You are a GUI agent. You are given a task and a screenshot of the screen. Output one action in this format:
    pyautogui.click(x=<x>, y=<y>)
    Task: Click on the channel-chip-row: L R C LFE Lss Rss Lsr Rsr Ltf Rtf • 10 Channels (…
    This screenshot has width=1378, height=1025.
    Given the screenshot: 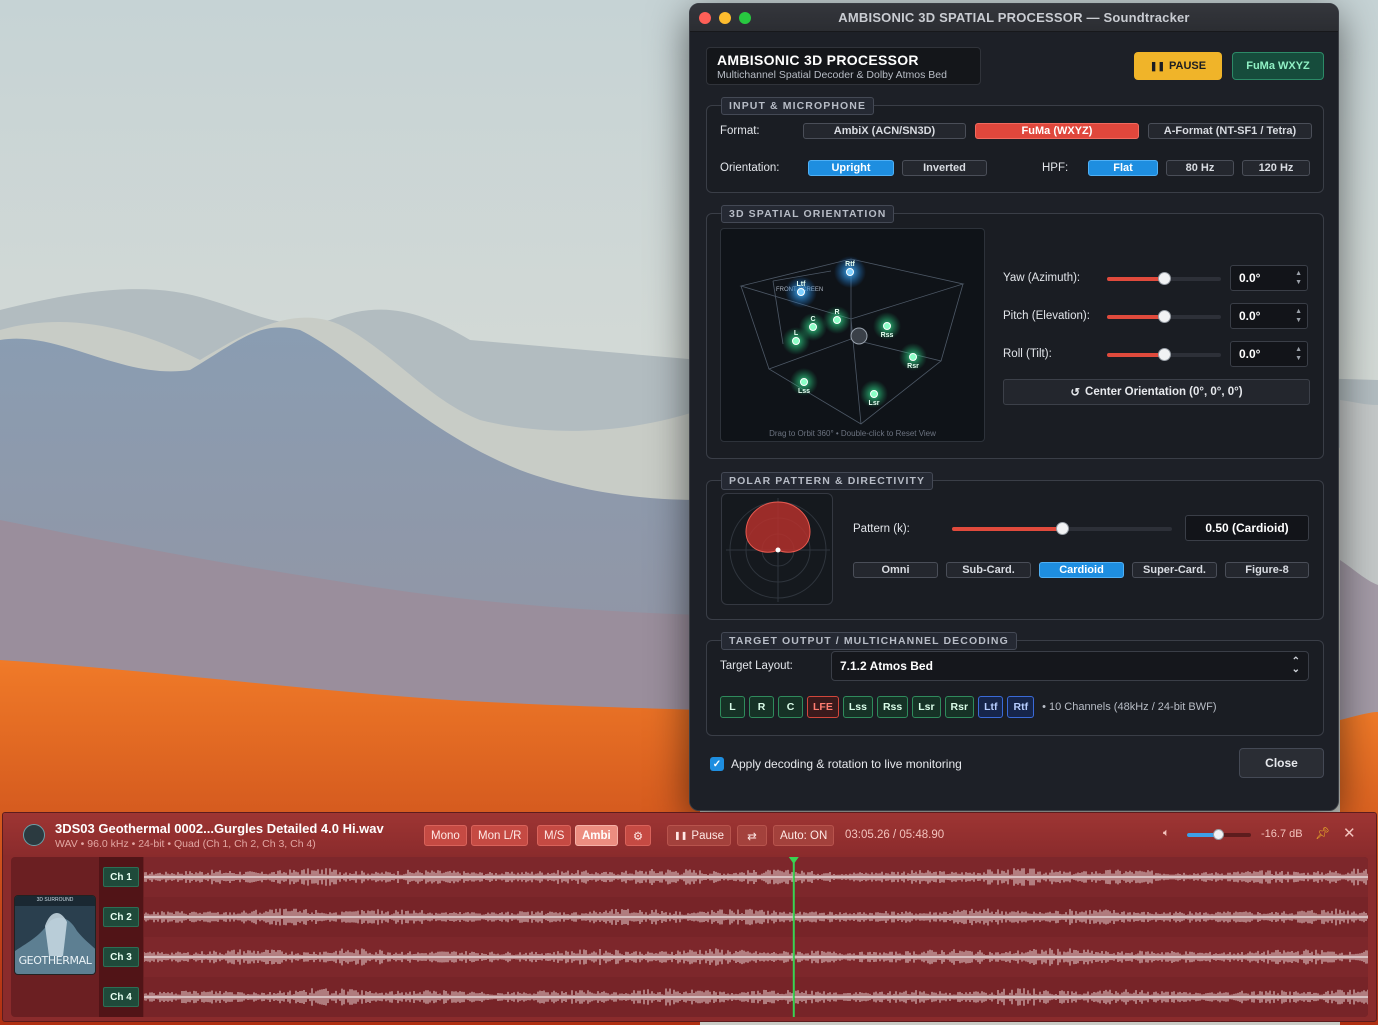 What is the action you would take?
    pyautogui.click(x=968, y=707)
    